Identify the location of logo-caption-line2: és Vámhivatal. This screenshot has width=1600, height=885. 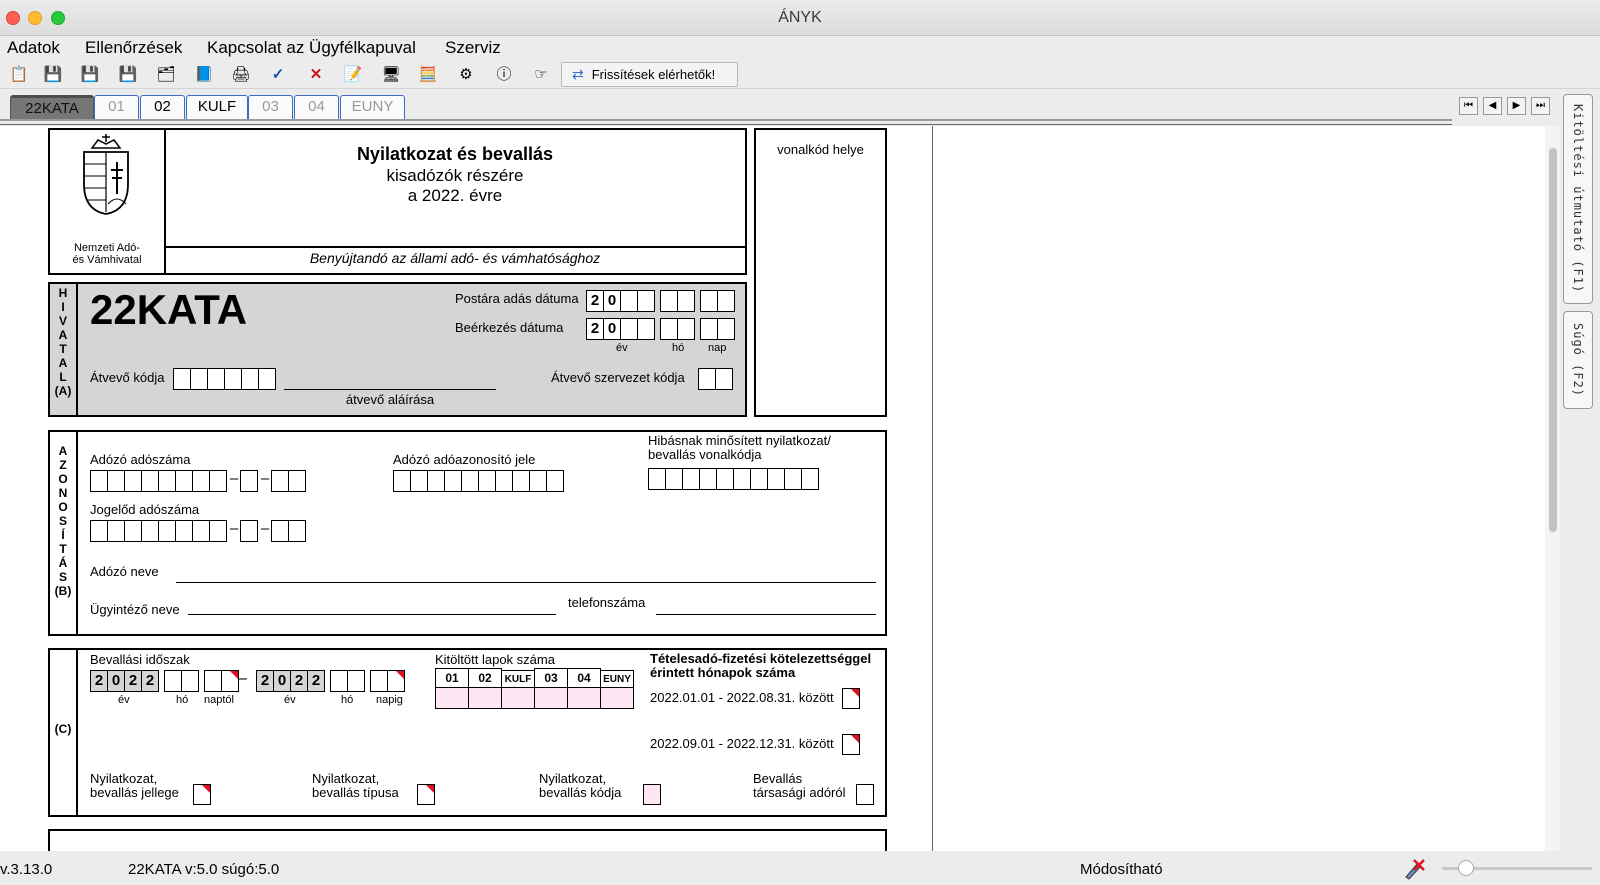
(107, 260).